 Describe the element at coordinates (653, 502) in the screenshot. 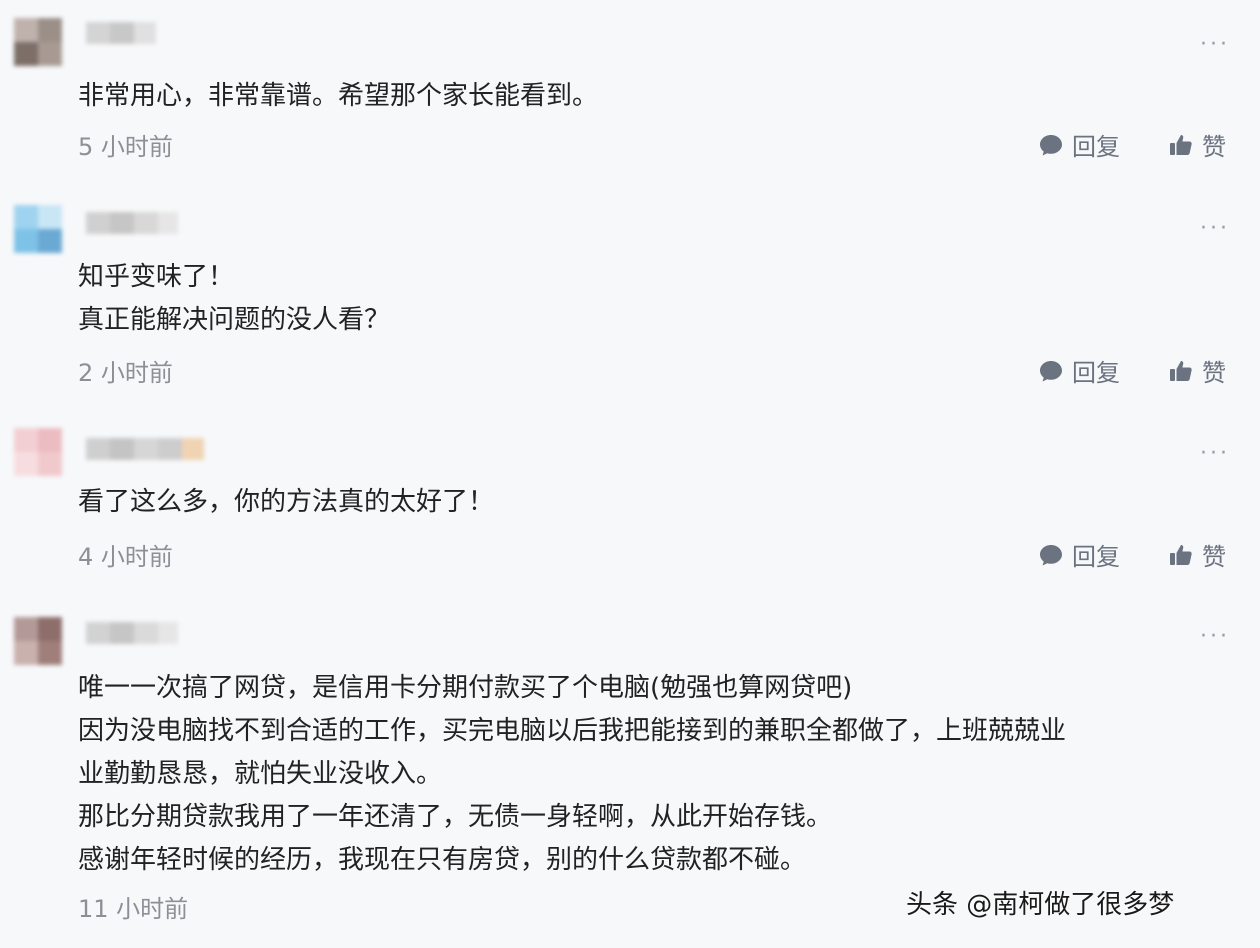

I see `comment-text: 看了这么多，你的方法真的太好了！` at that location.